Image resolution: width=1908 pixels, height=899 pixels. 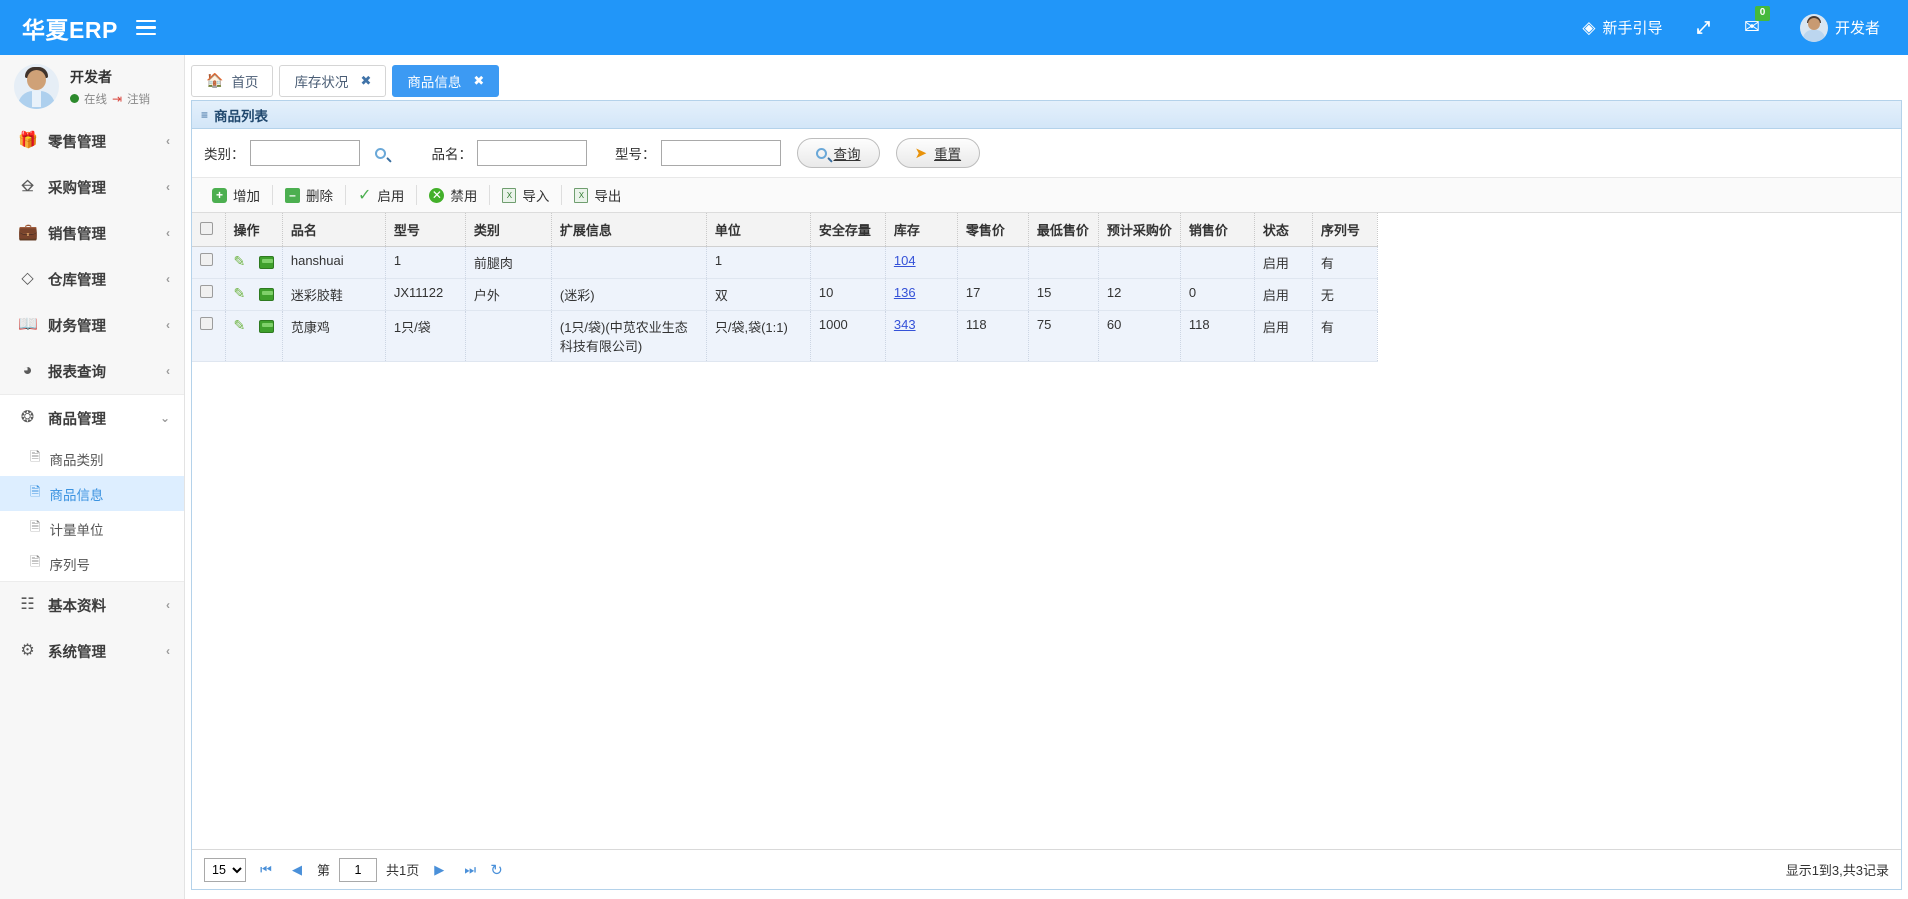 I want to click on page-number-input, so click(x=358, y=869).